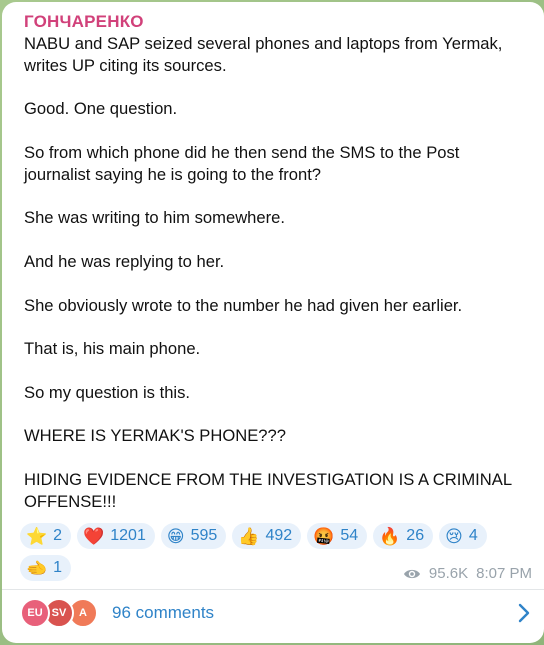  I want to click on message-paragraph: So my question is this., so click(107, 392).